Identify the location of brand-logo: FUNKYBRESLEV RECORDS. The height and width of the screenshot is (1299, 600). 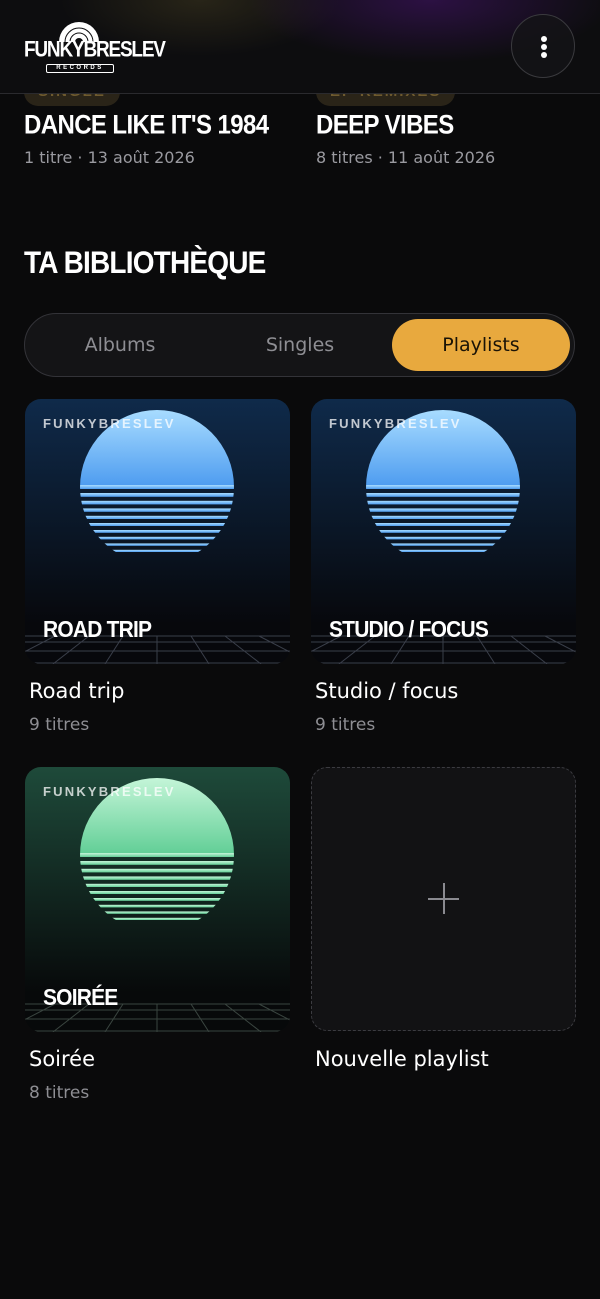
(95, 47).